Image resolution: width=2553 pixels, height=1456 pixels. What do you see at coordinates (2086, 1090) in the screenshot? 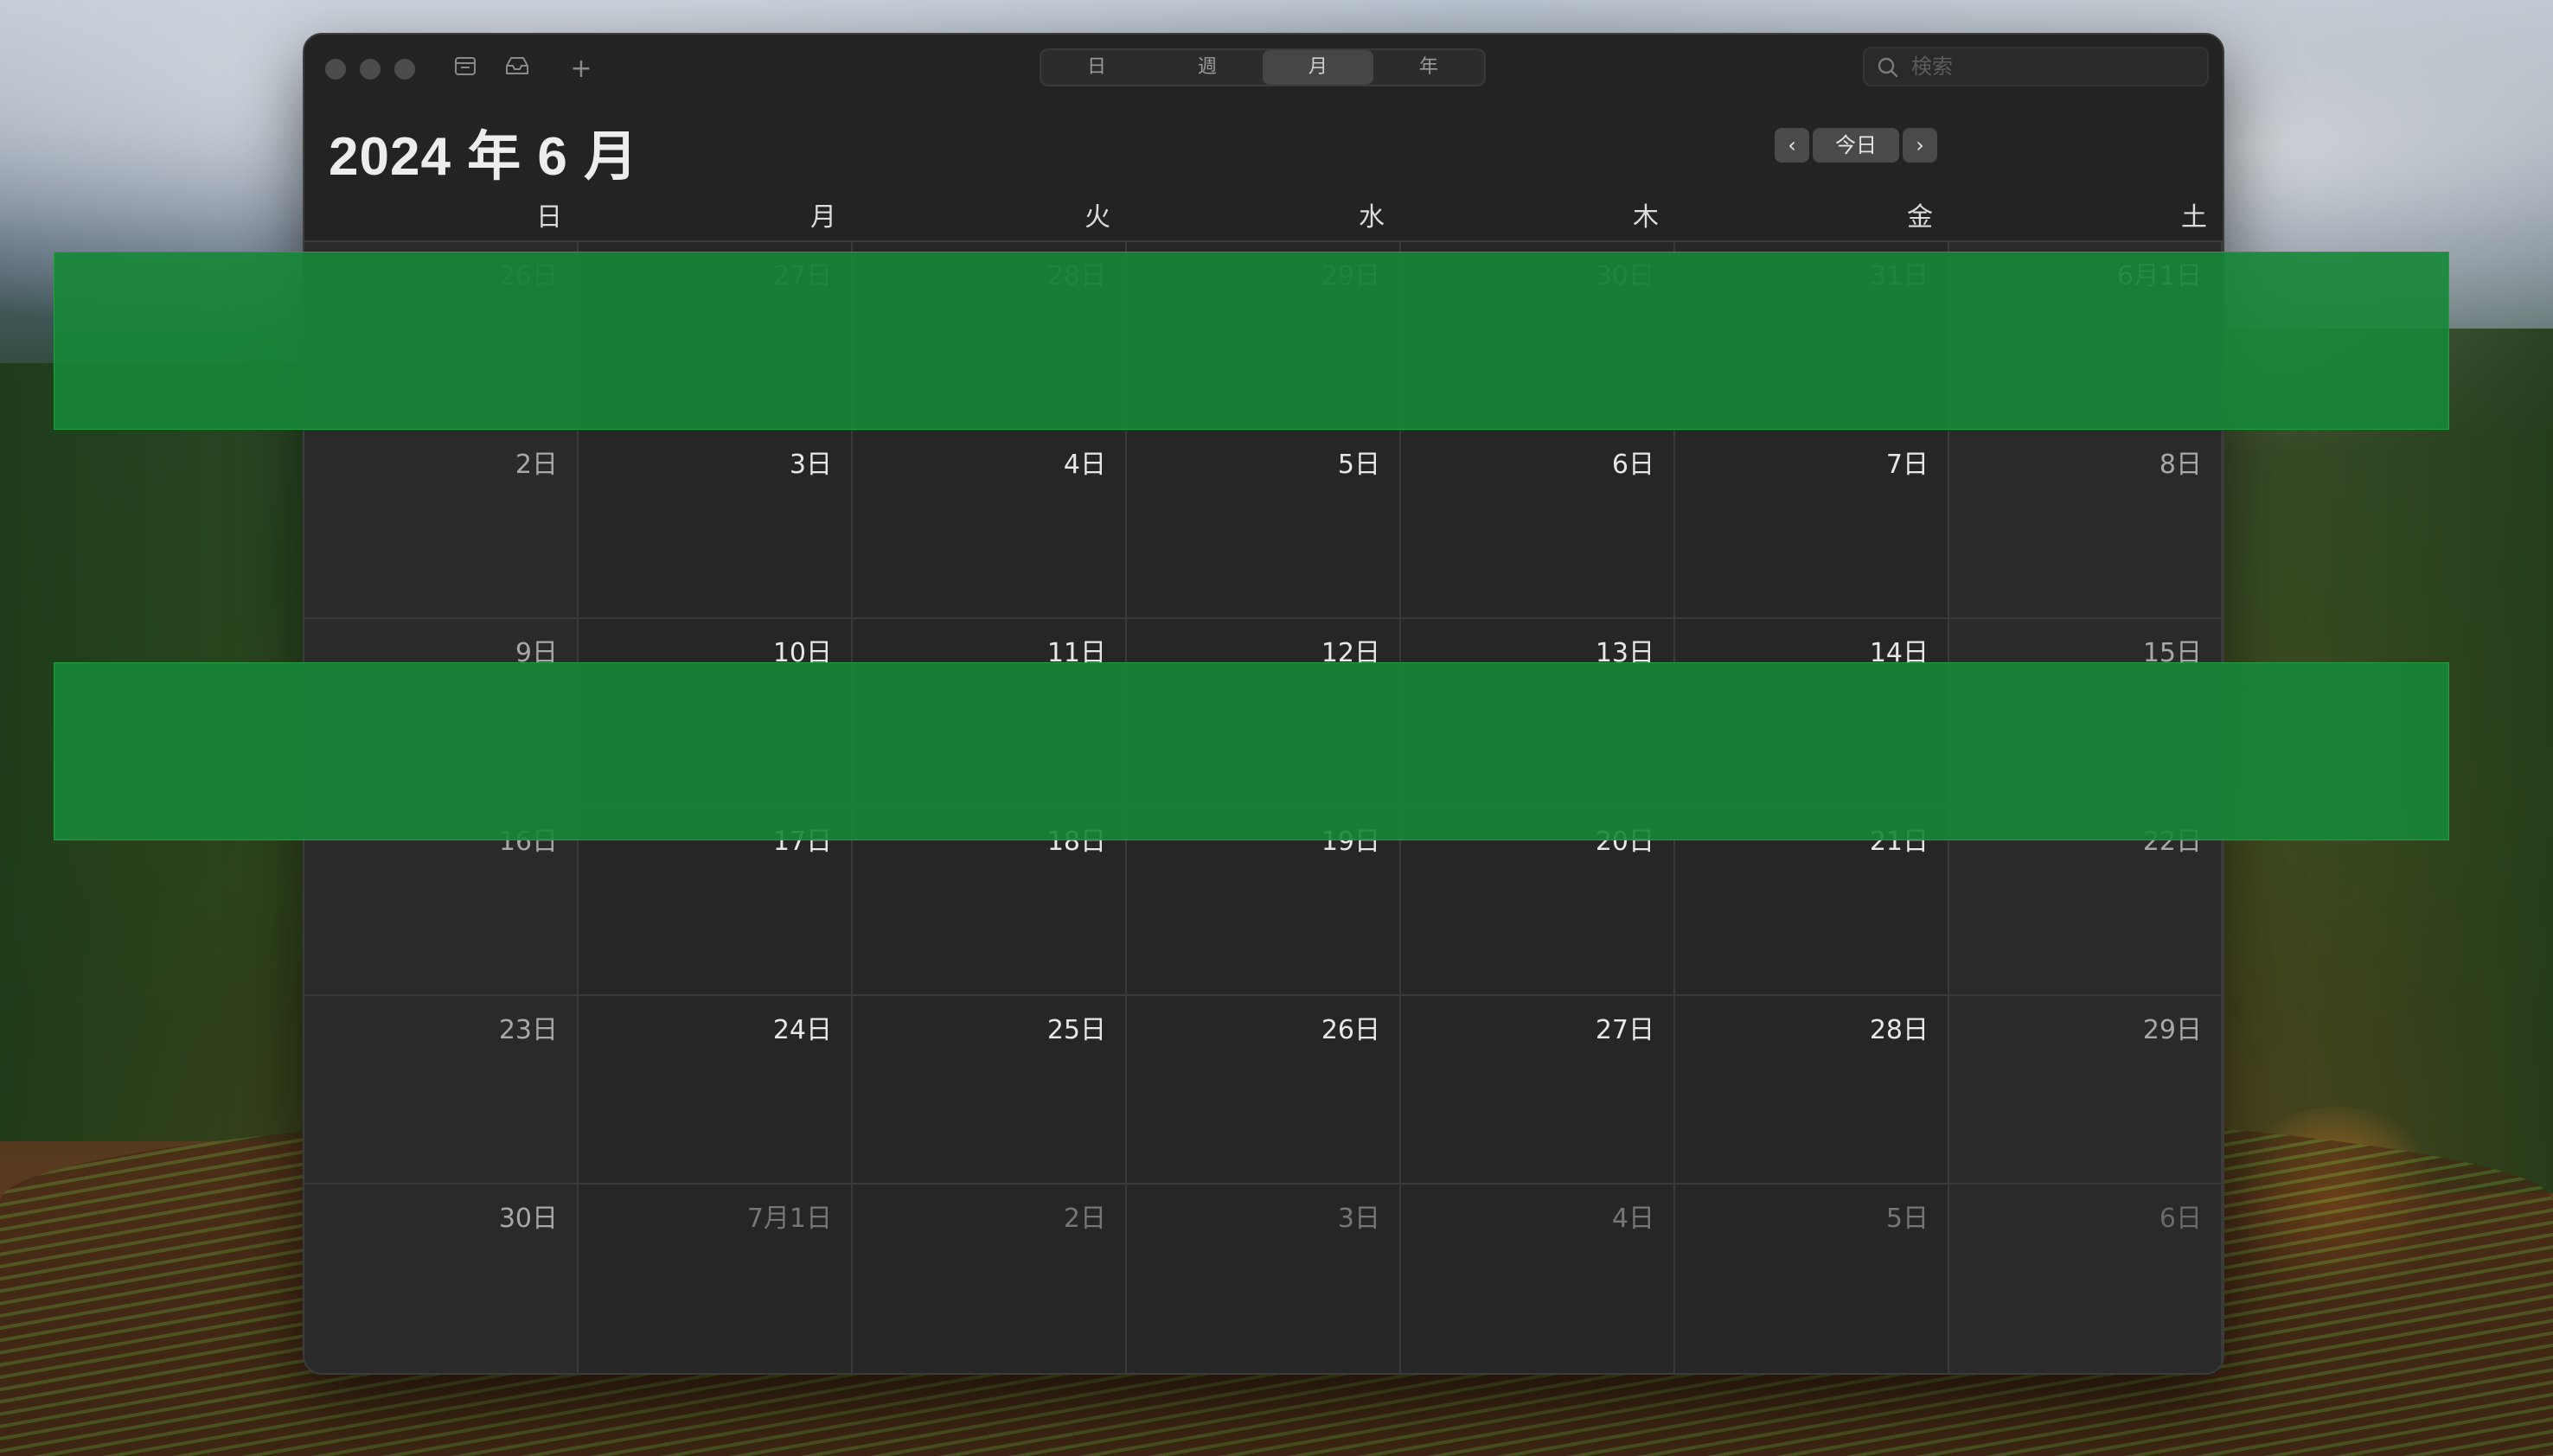
I see `day-cell: 29日` at bounding box center [2086, 1090].